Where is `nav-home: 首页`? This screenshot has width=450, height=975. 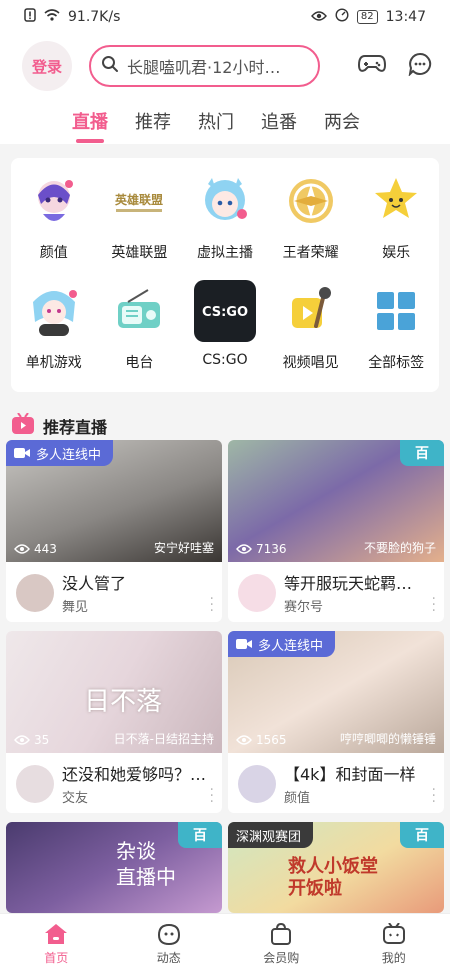
nav-home: 首页 is located at coordinates (56, 944).